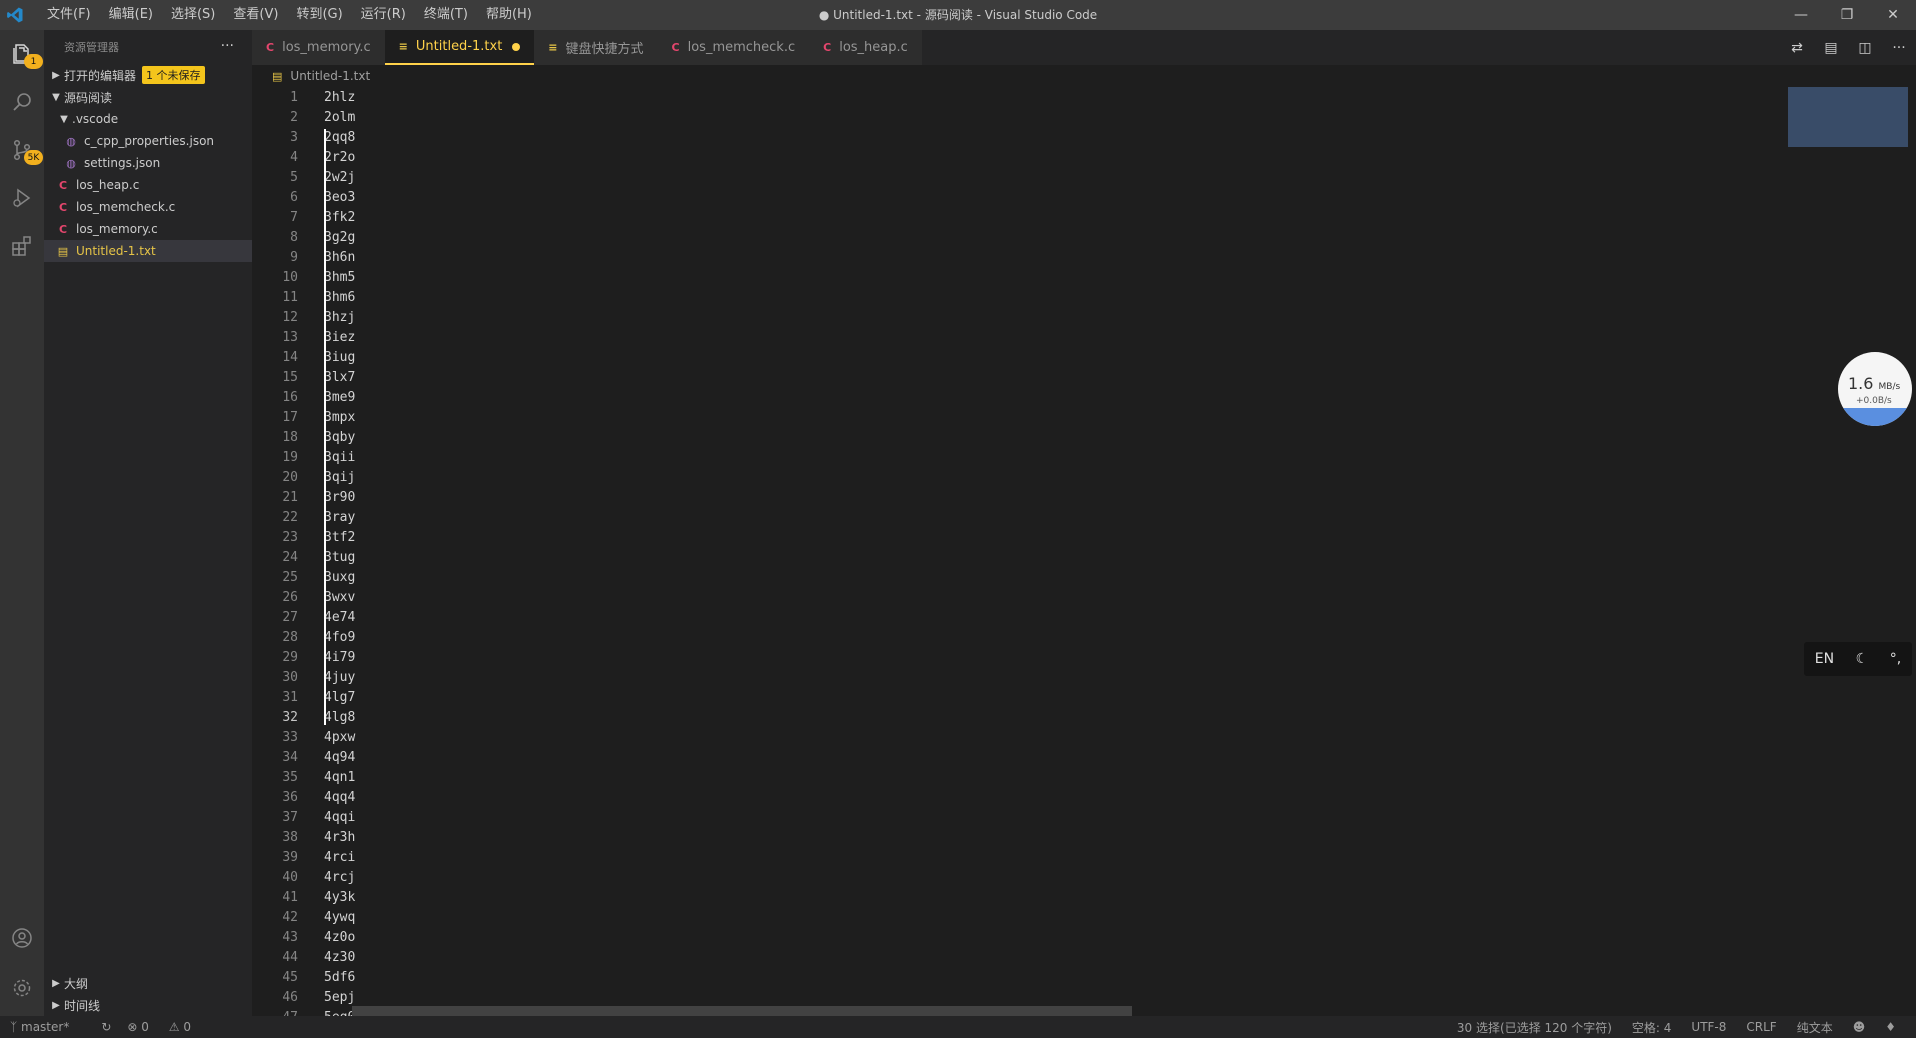  What do you see at coordinates (22, 150) in the screenshot?
I see `source-control-button: 5K` at bounding box center [22, 150].